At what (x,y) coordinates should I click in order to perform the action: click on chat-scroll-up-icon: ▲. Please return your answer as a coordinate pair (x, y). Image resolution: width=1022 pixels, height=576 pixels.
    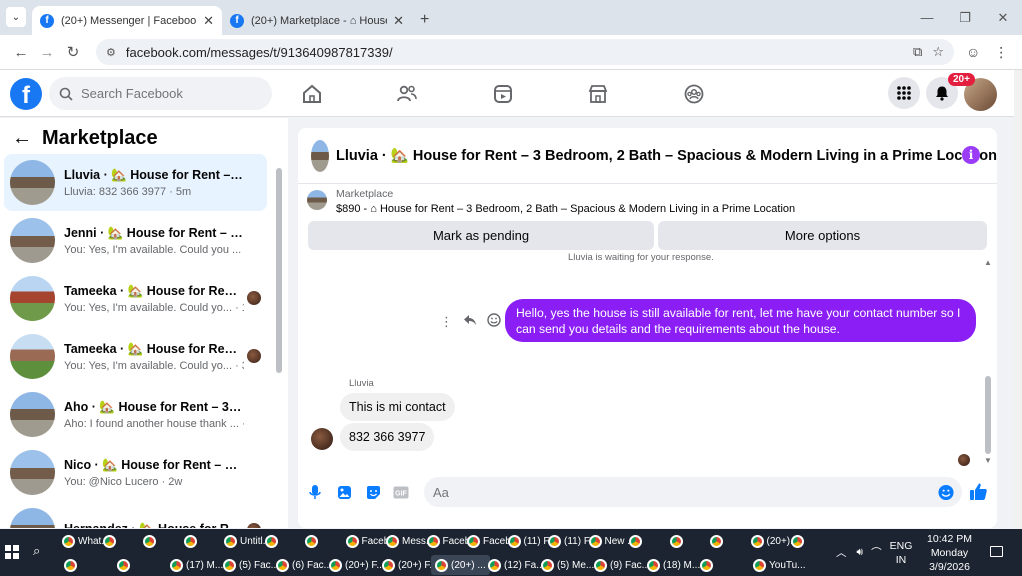
    Looking at the image, I should click on (988, 262).